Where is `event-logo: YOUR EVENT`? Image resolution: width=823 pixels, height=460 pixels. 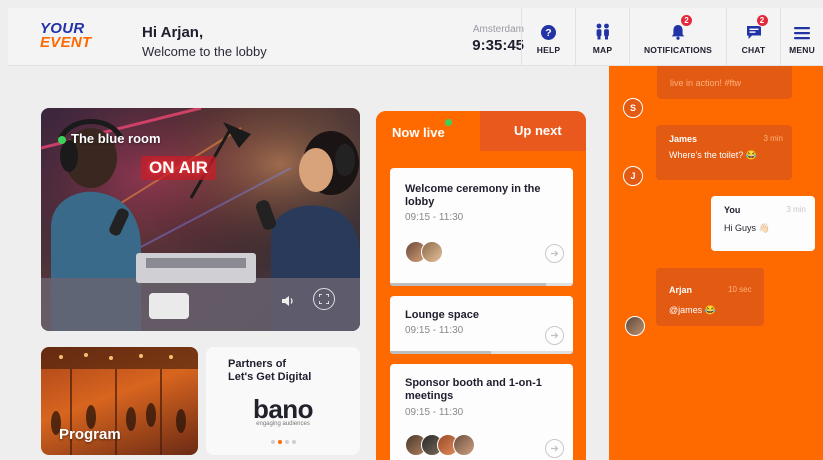
event-logo: YOUR EVENT is located at coordinates (66, 36).